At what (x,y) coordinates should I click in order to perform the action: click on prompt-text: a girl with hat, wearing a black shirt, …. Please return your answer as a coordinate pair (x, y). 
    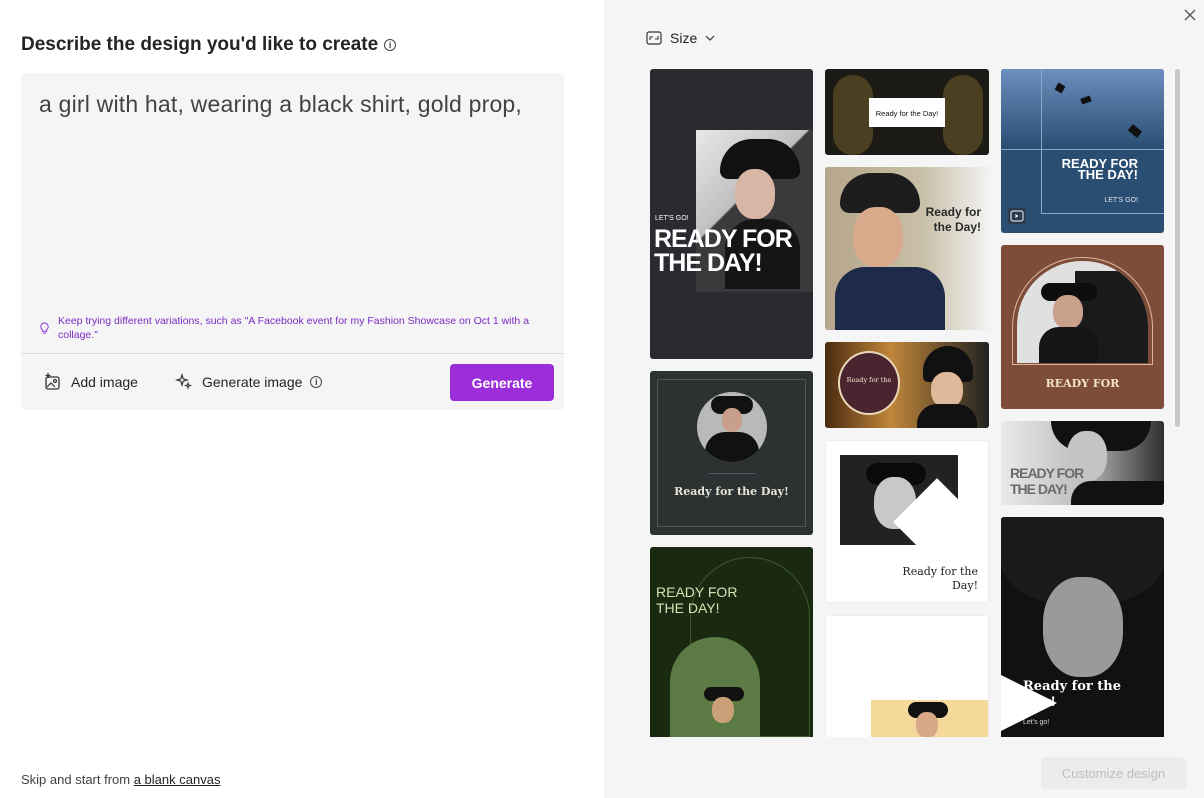
    Looking at the image, I should click on (280, 104).